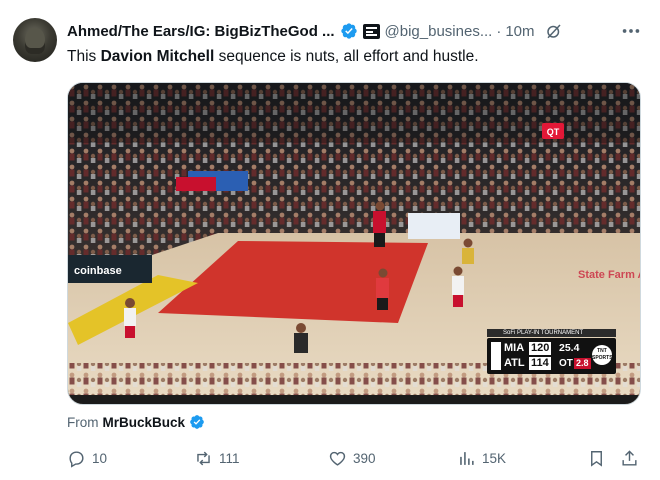 This screenshot has height=480, width=660. I want to click on share-button, so click(632, 458).